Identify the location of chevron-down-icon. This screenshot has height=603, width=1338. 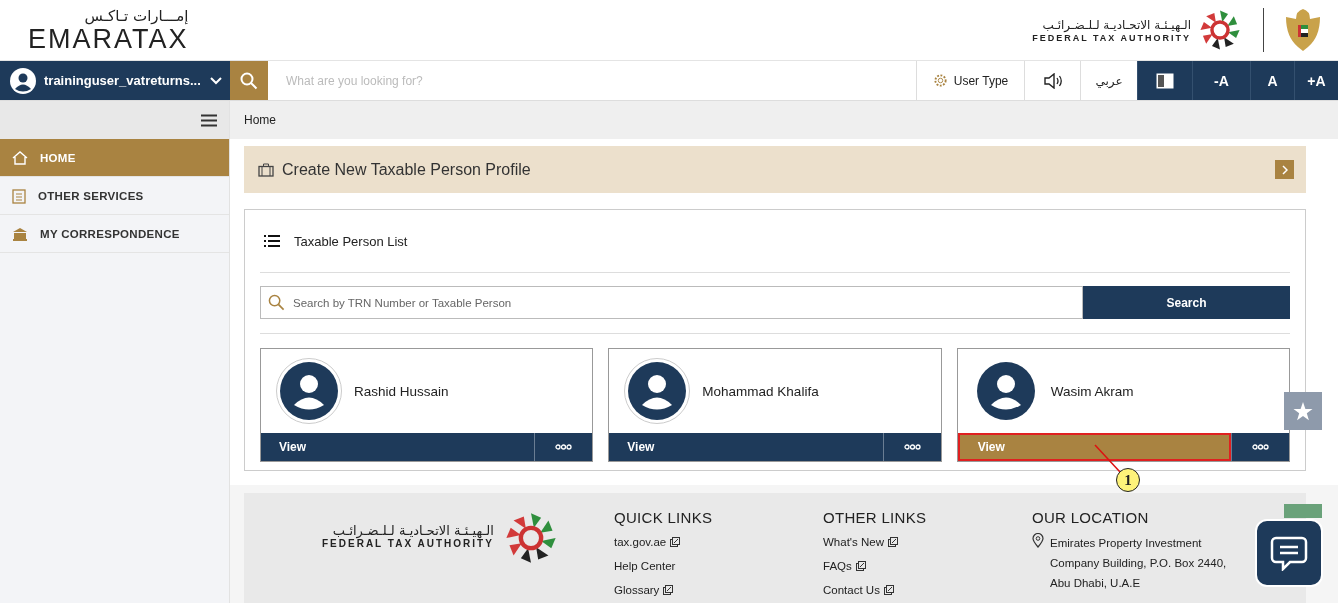
(216, 80).